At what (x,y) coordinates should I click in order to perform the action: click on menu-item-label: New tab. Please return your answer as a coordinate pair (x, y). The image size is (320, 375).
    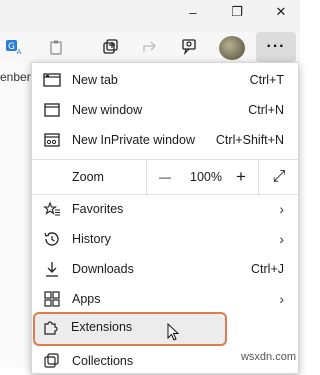
    Looking at the image, I should click on (95, 80).